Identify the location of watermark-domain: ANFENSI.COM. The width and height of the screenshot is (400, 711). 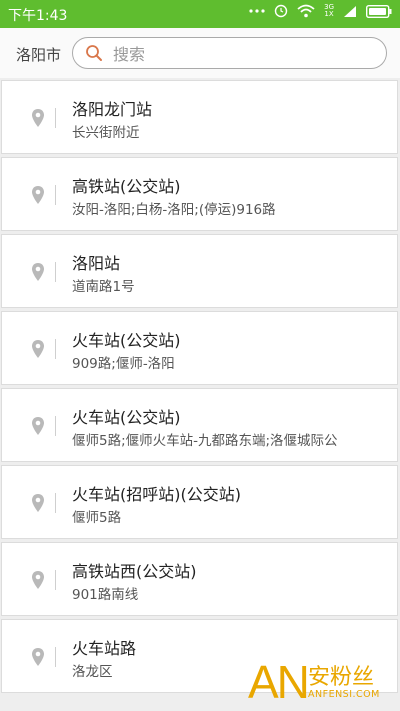
(344, 694).